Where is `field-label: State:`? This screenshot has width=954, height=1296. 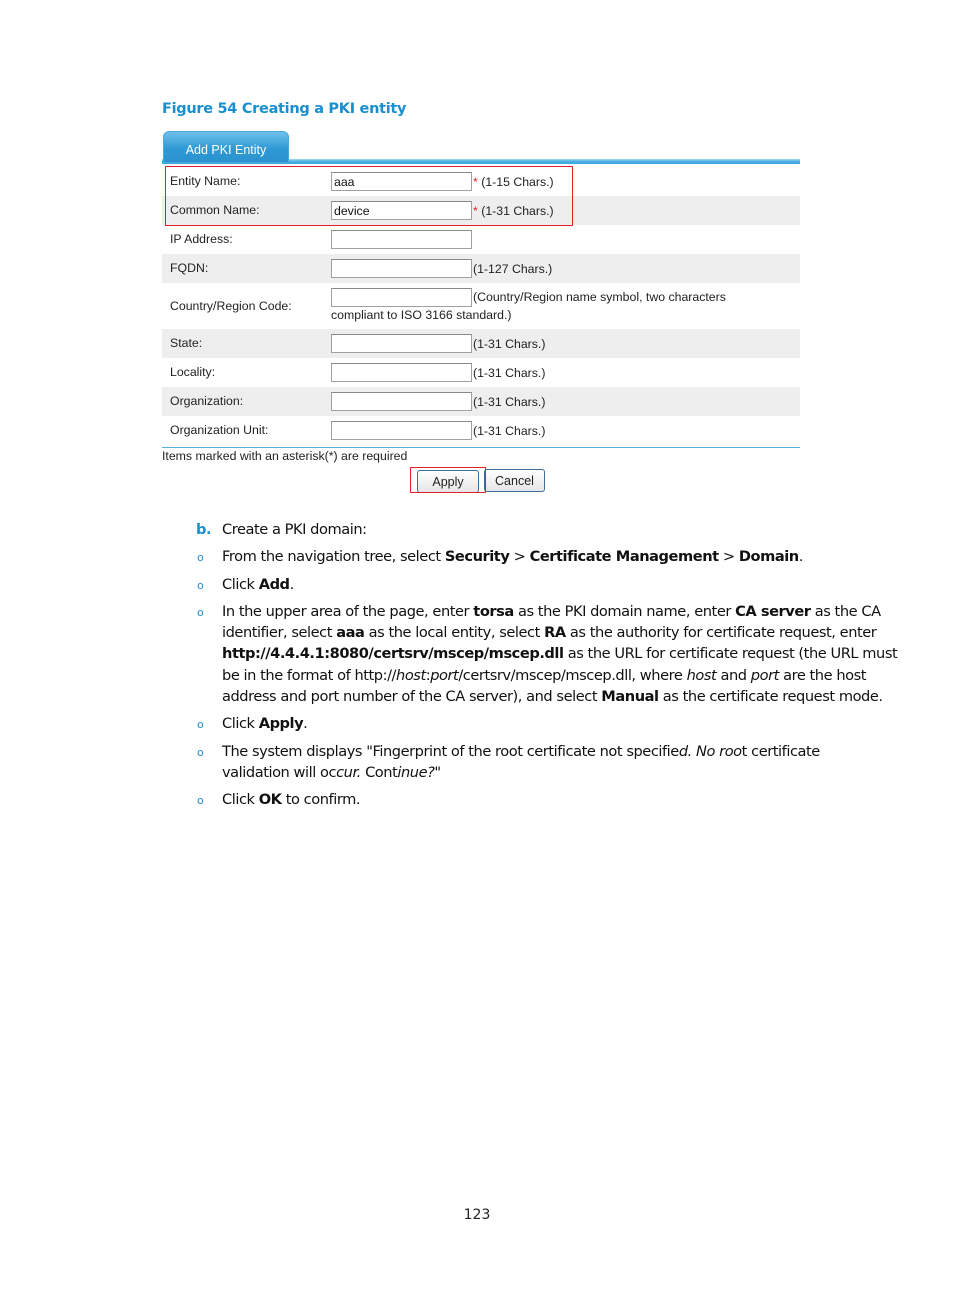
field-label: State: is located at coordinates (186, 343).